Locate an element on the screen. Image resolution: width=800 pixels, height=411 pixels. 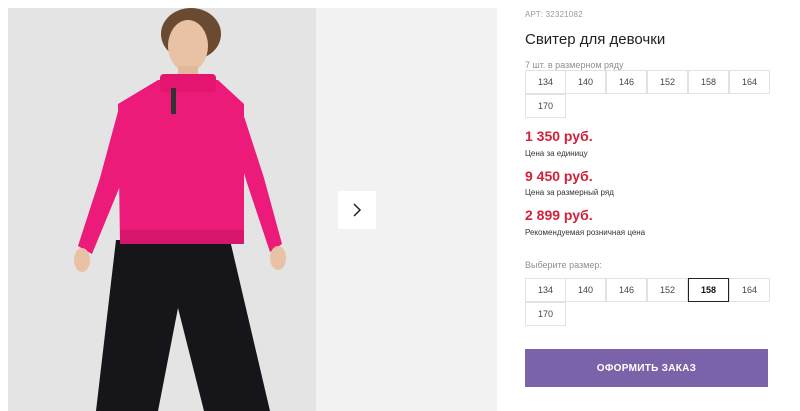
row-price-label: Цена за размерный ряд is located at coordinates (569, 192).